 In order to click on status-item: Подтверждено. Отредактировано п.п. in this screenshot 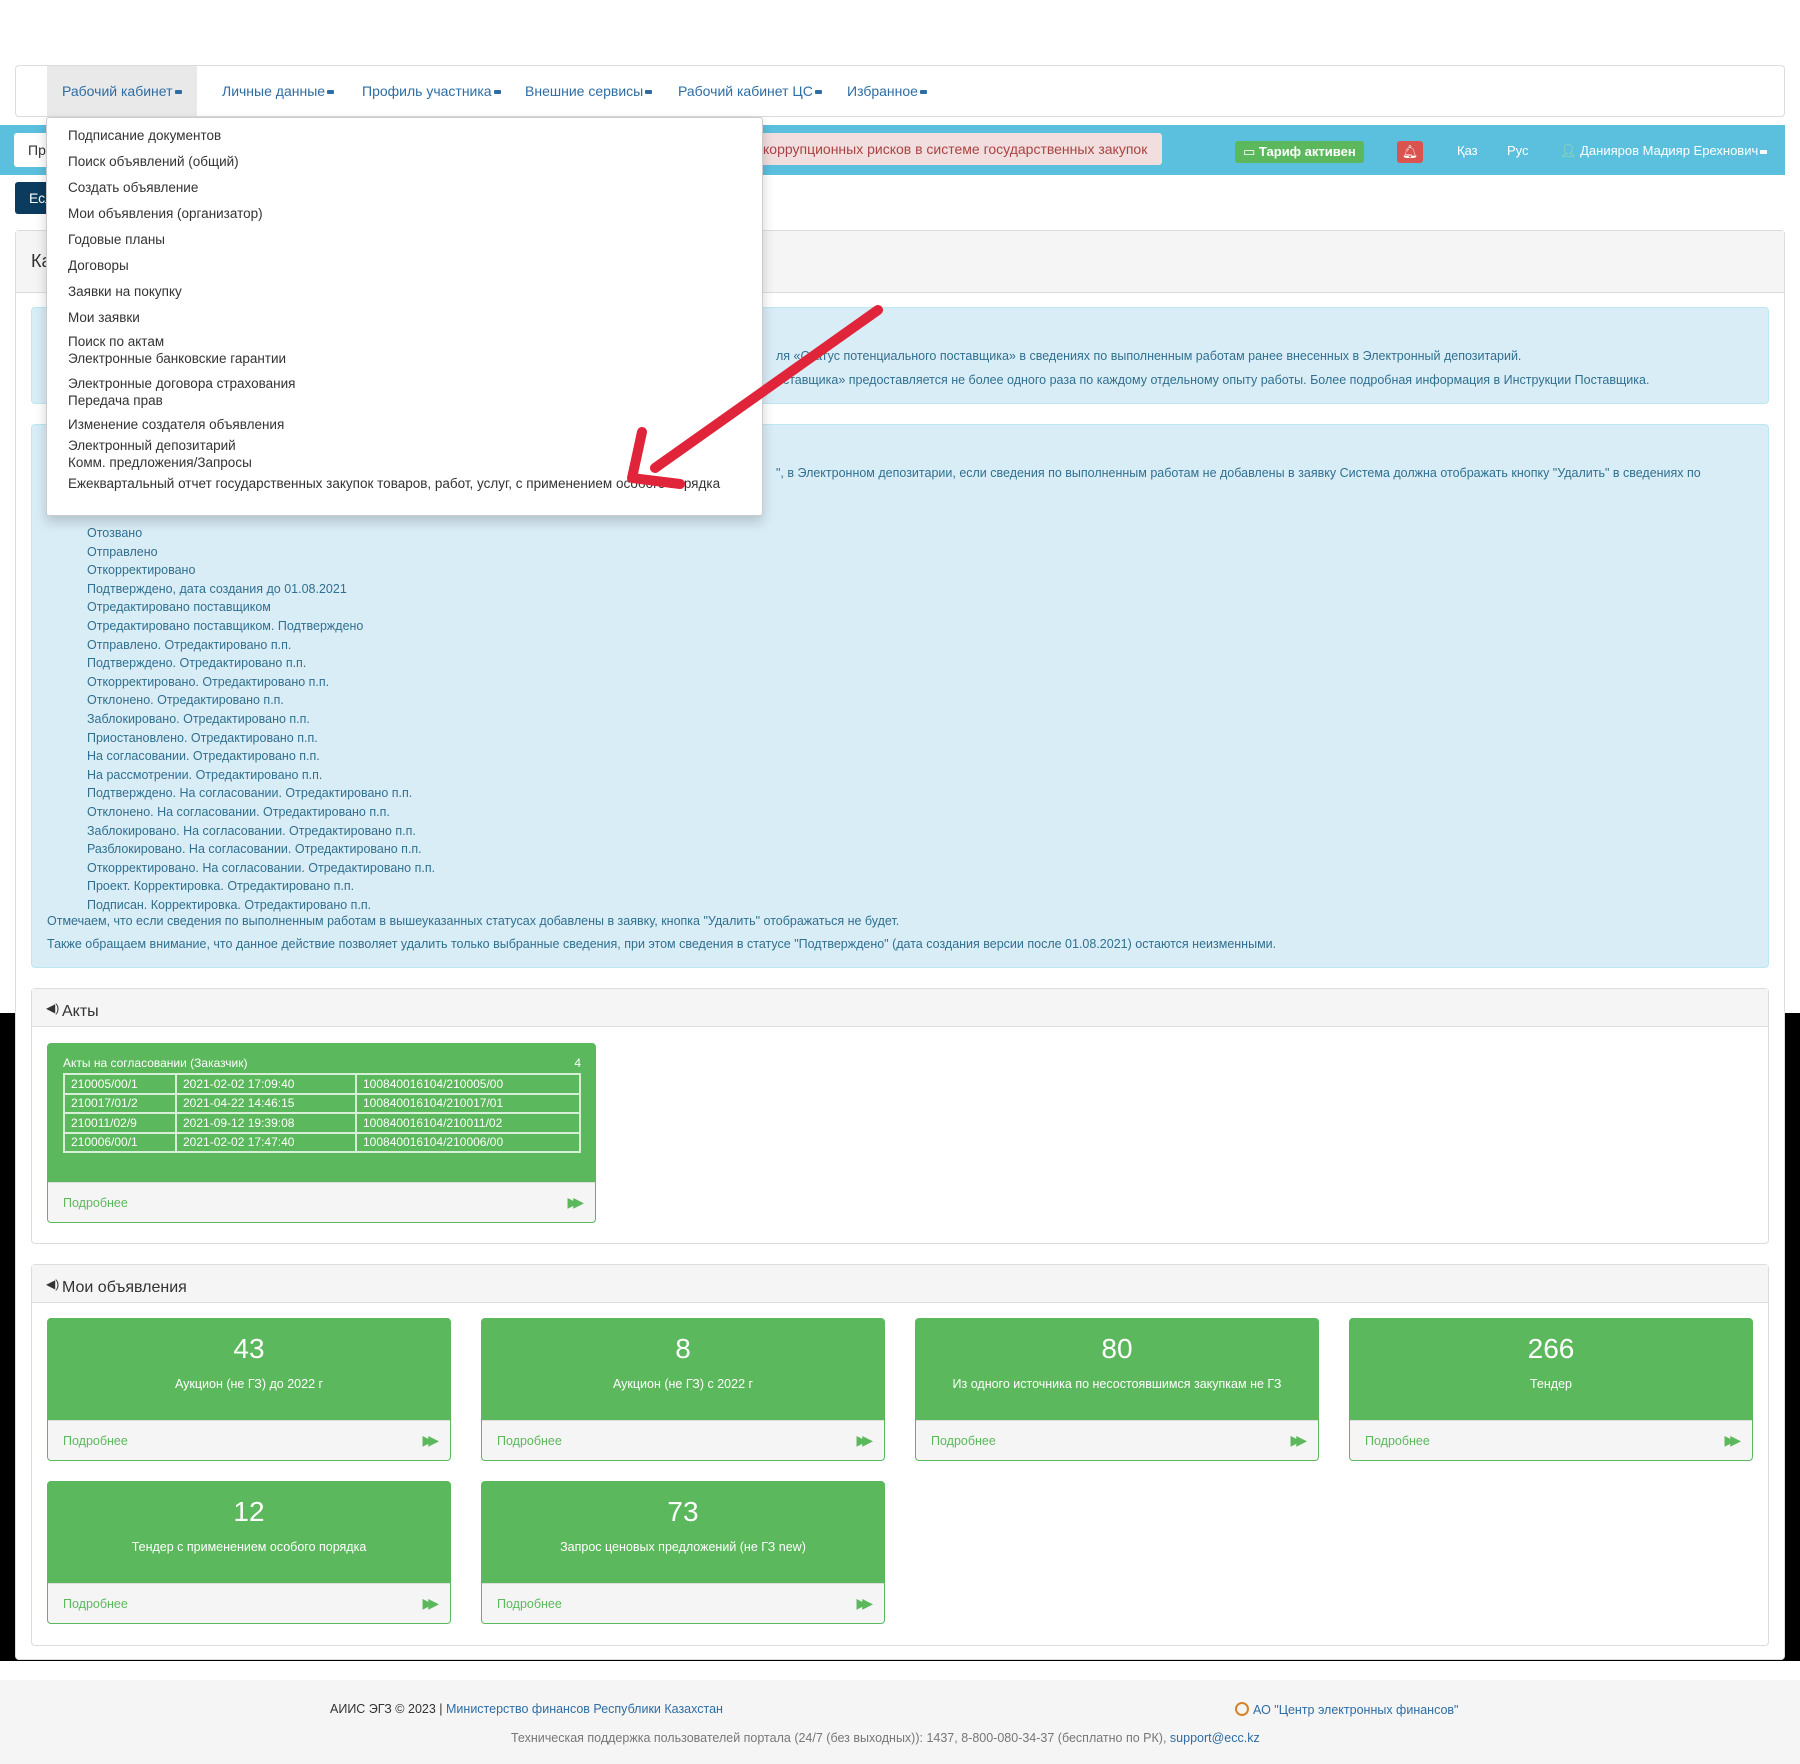, I will do `click(197, 663)`.